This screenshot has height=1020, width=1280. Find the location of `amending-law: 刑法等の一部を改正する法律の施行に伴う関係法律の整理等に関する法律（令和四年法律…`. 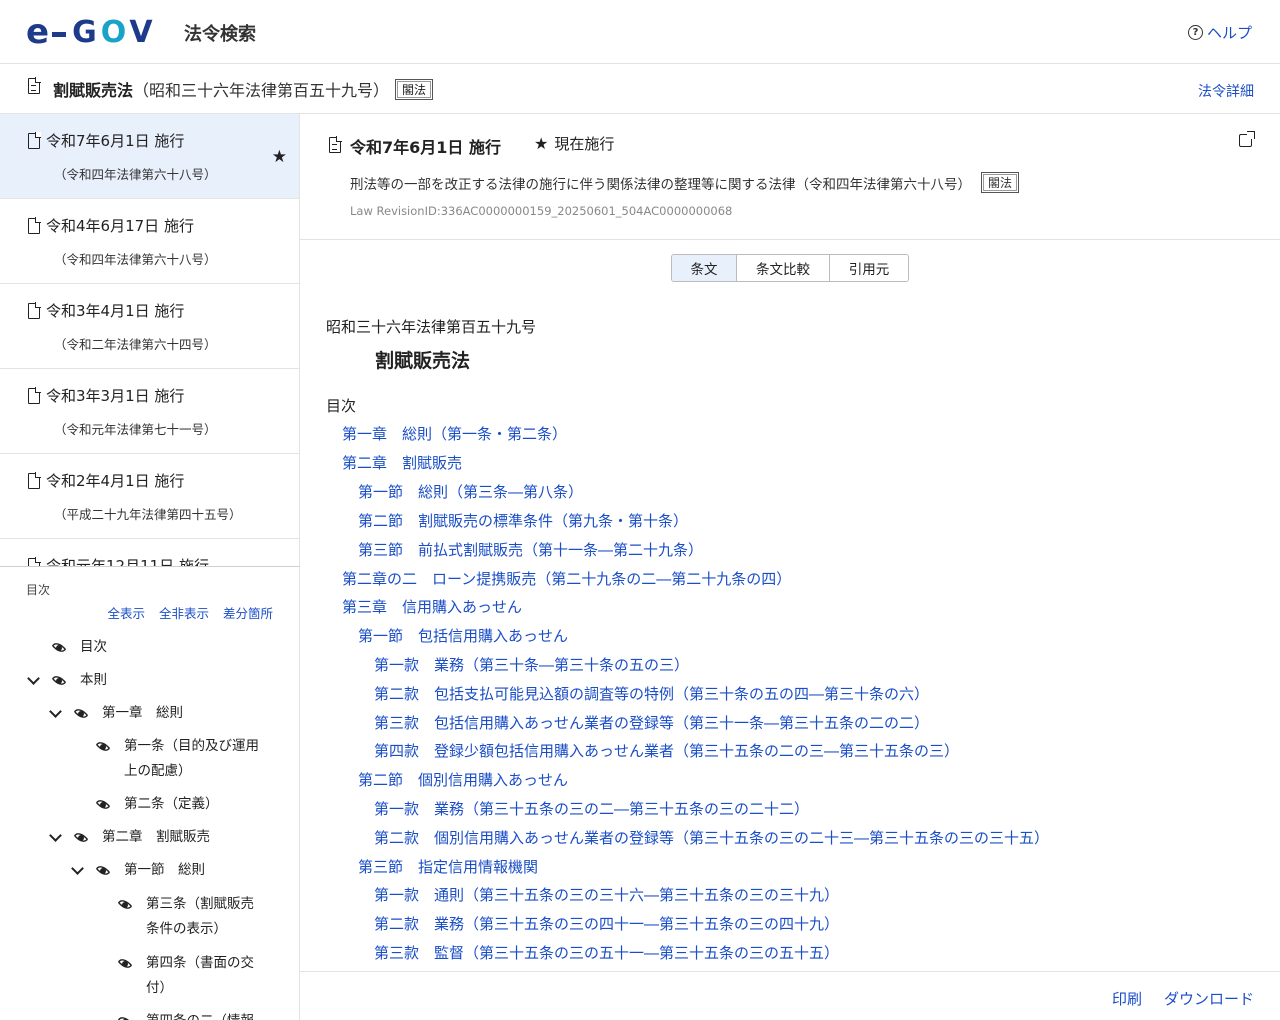

amending-law: 刑法等の一部を改正する法律の施行に伴う関係法律の整理等に関する法律（令和四年法律… is located at coordinates (685, 182).